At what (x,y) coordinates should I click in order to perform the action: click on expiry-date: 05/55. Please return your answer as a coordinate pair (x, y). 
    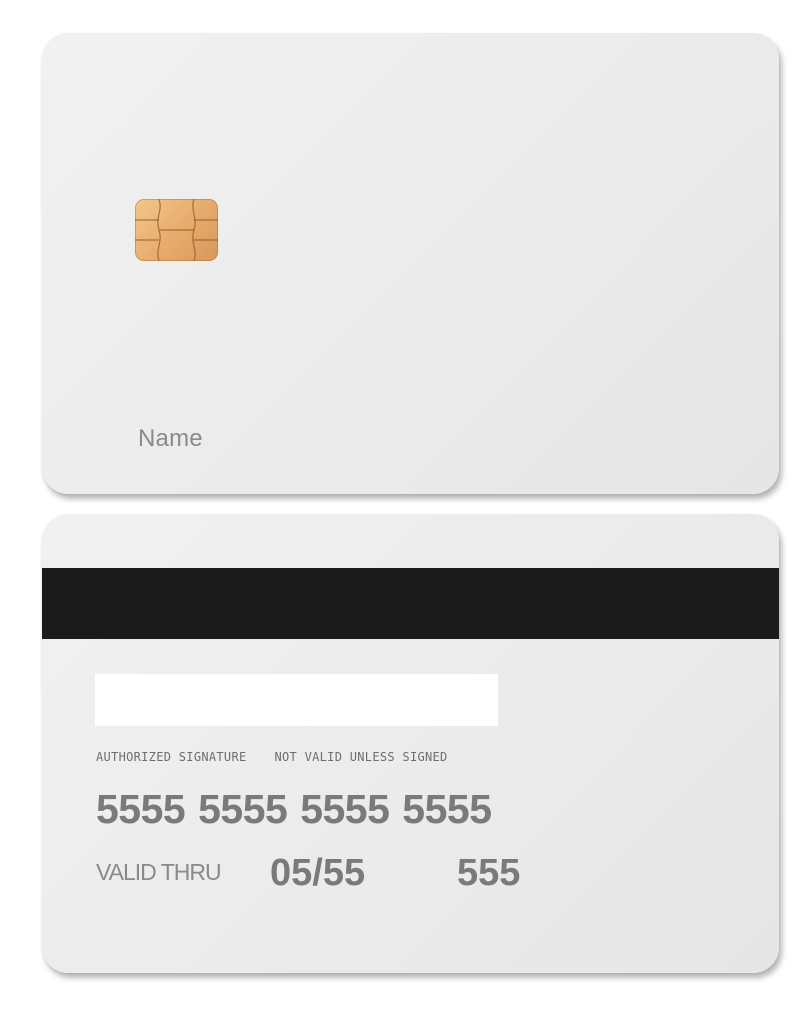
    Looking at the image, I should click on (318, 873).